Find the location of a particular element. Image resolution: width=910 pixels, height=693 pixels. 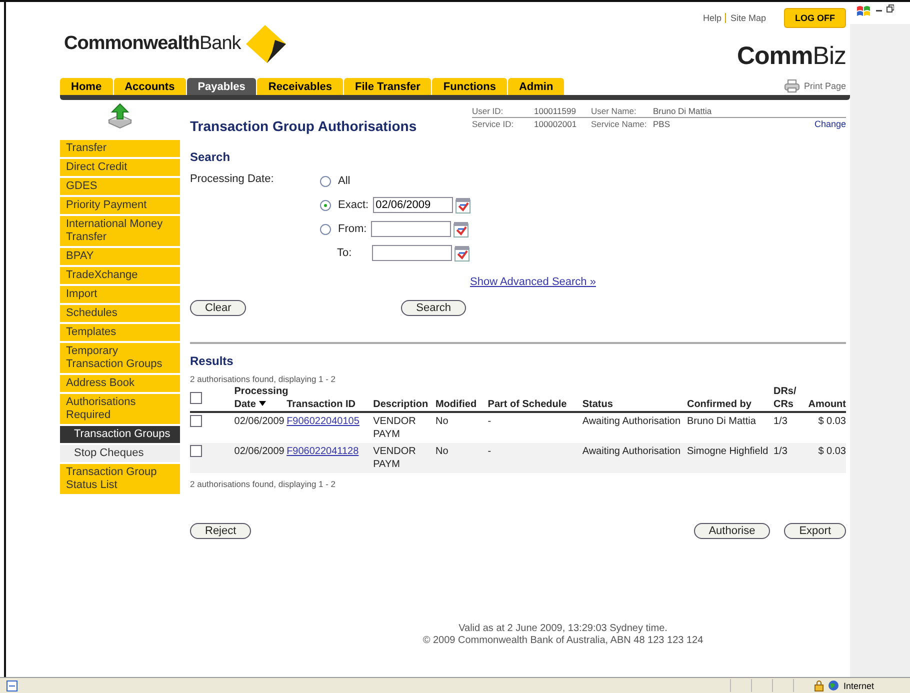

column-header: Amount is located at coordinates (827, 404).